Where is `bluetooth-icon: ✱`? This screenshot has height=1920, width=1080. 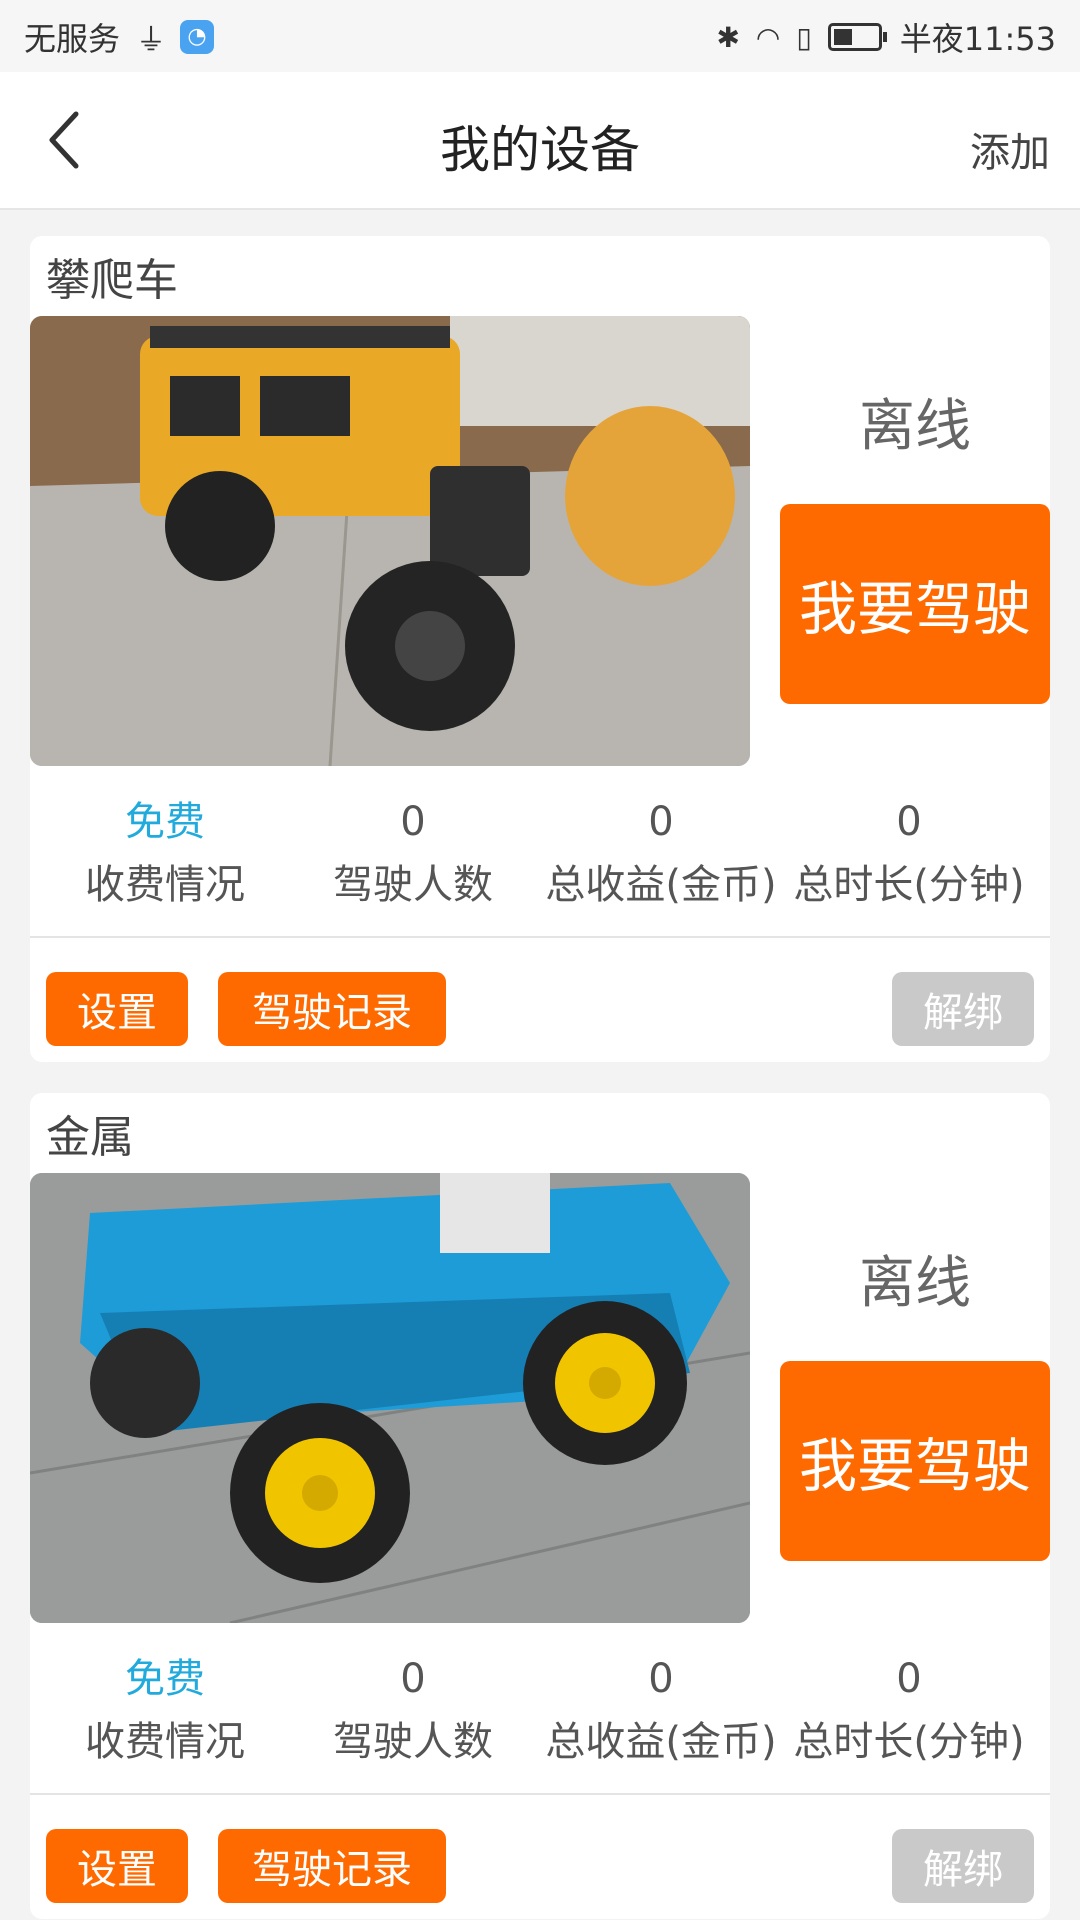 bluetooth-icon: ✱ is located at coordinates (728, 37).